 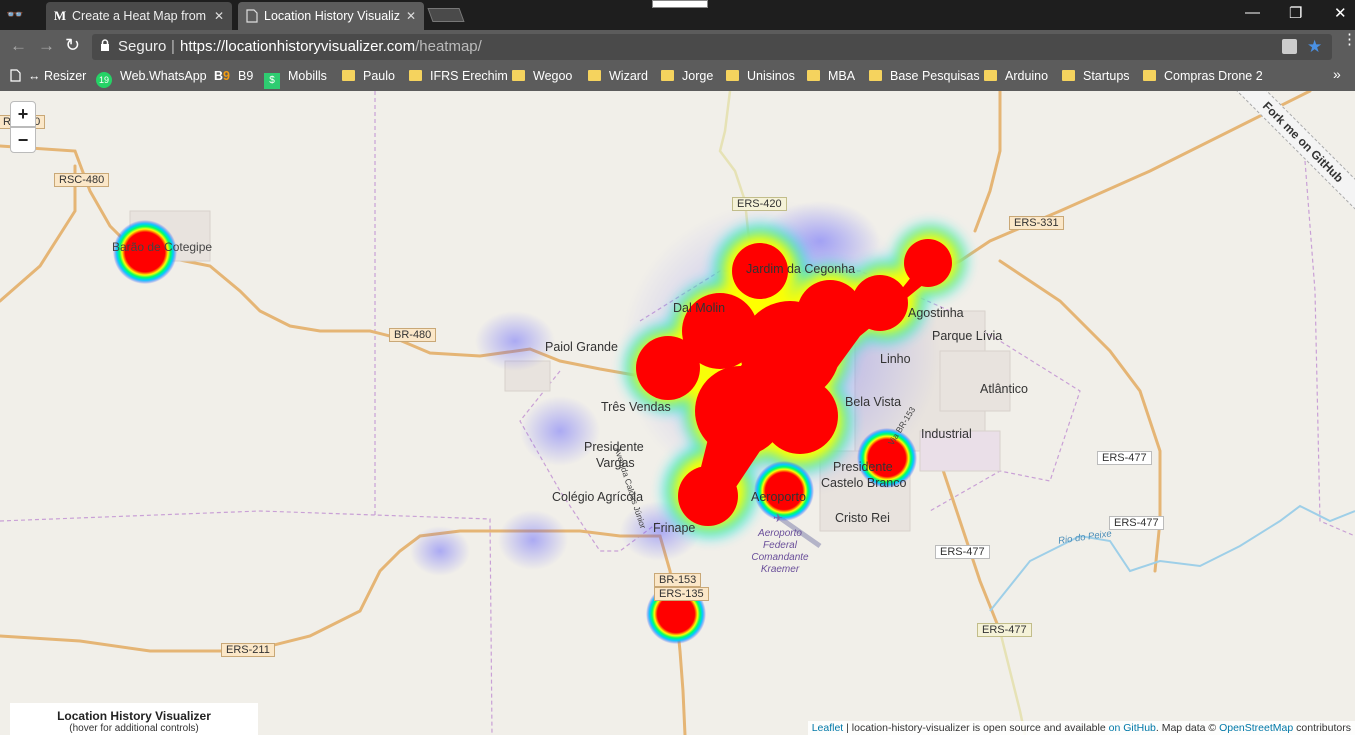 What do you see at coordinates (935, 76) in the screenshot?
I see `bookmark-label: Base Pesquisas` at bounding box center [935, 76].